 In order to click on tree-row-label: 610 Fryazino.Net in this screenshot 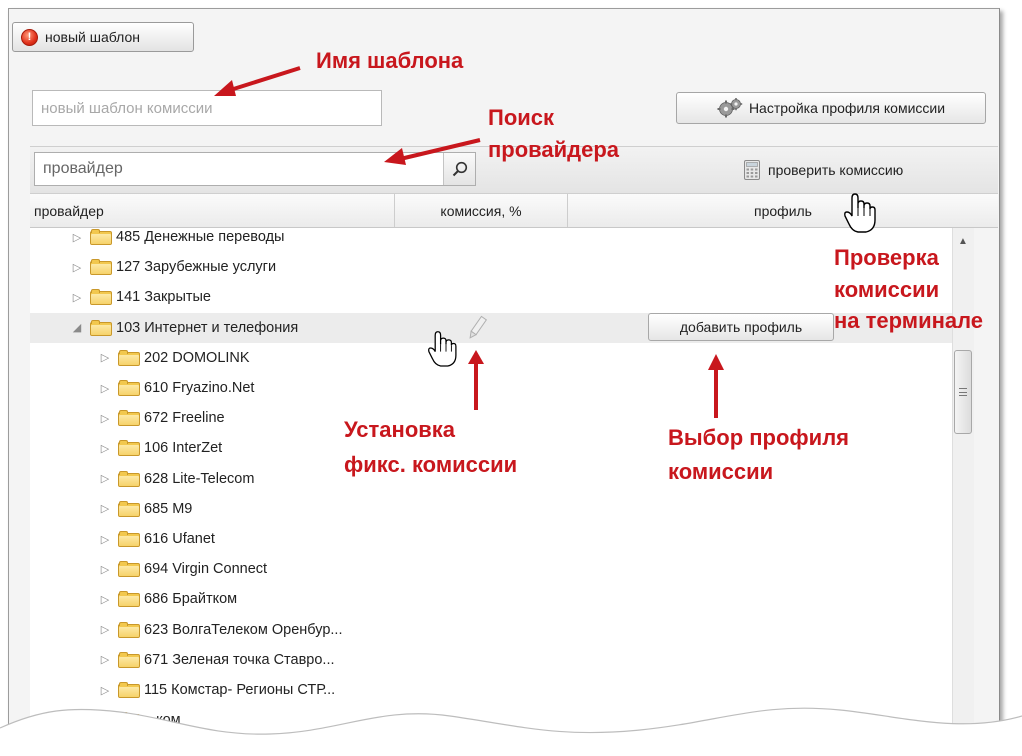, I will do `click(199, 388)`.